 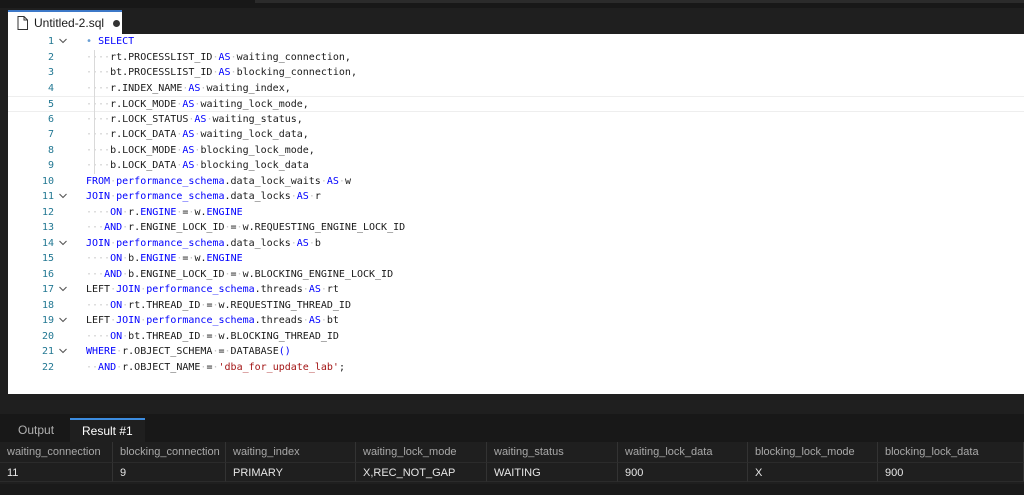 What do you see at coordinates (50, 150) in the screenshot?
I see `line-number: 8` at bounding box center [50, 150].